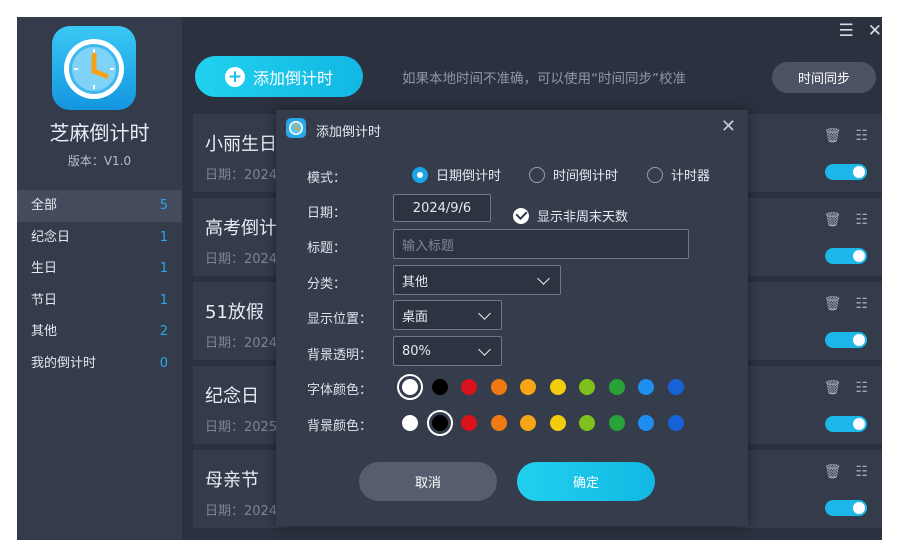 The image size is (899, 557). I want to click on sidebar-item-count: 0, so click(163, 363).